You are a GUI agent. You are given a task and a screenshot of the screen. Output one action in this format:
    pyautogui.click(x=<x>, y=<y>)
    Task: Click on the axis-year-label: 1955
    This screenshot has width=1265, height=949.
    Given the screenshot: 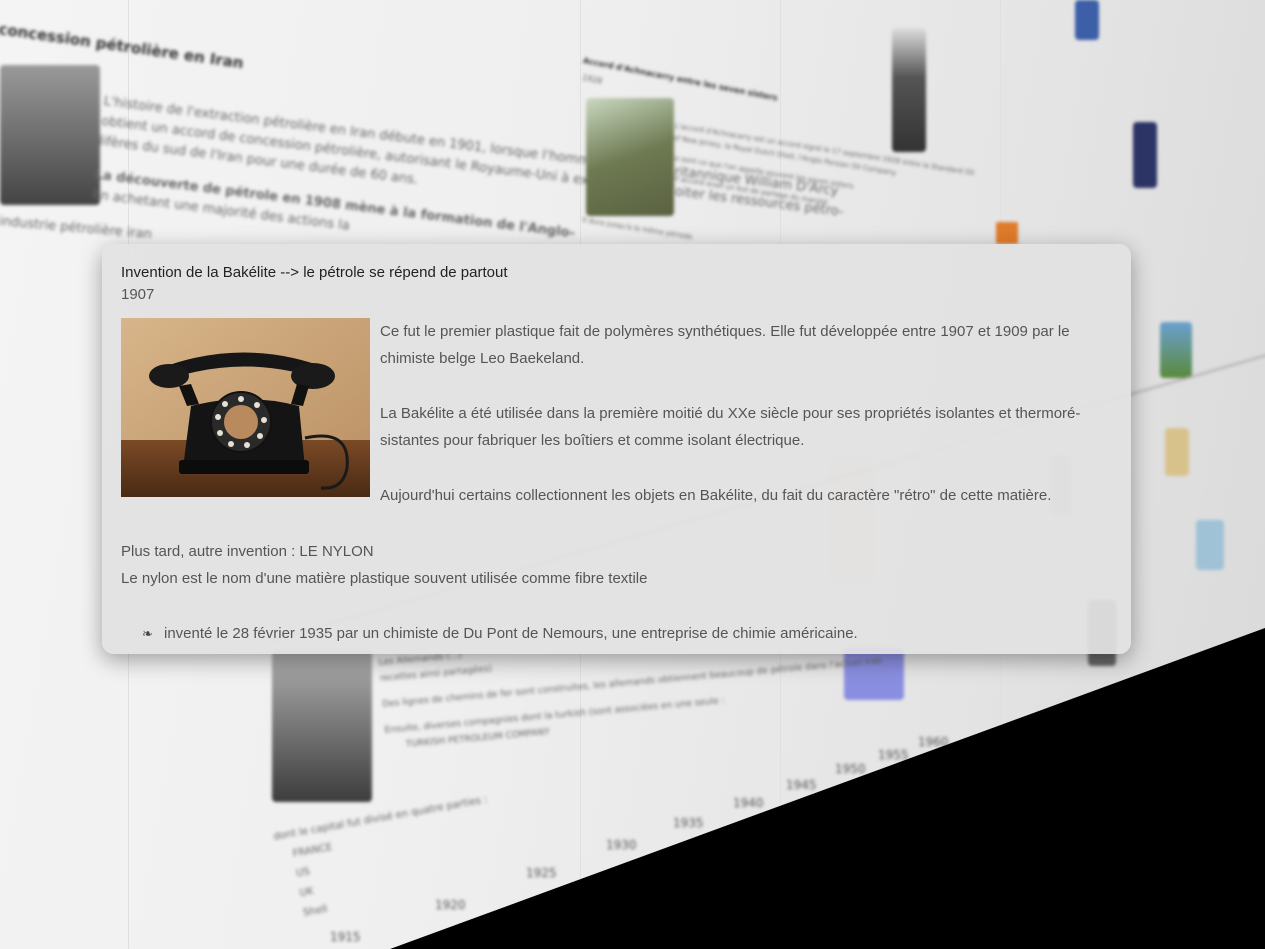 What is the action you would take?
    pyautogui.click(x=893, y=755)
    